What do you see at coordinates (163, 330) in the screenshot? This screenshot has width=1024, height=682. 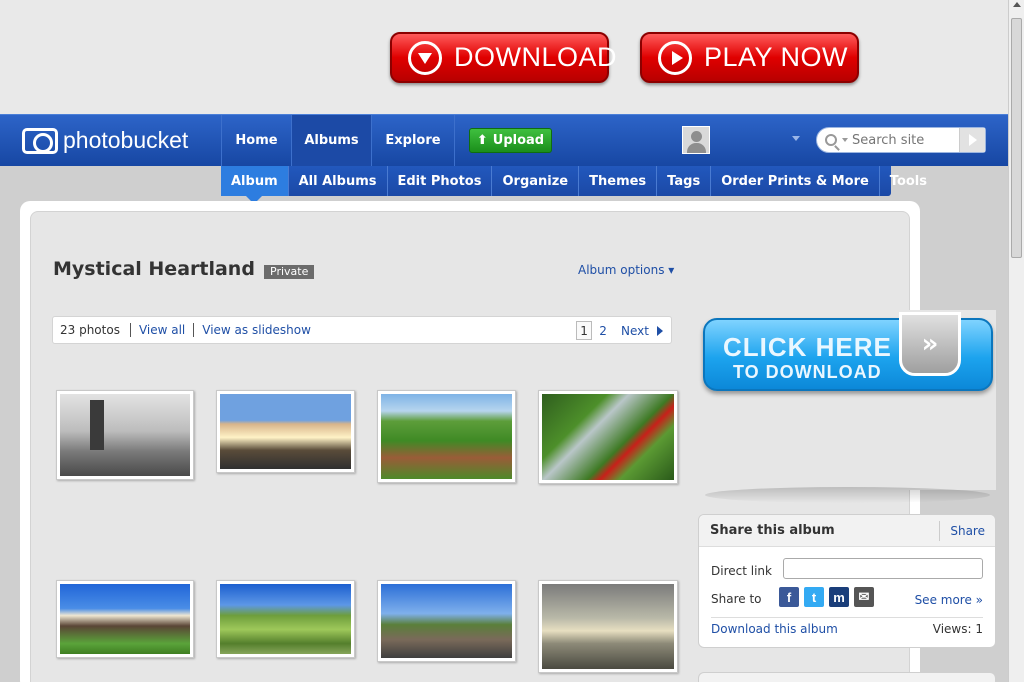 I see `view-all-link: View all` at bounding box center [163, 330].